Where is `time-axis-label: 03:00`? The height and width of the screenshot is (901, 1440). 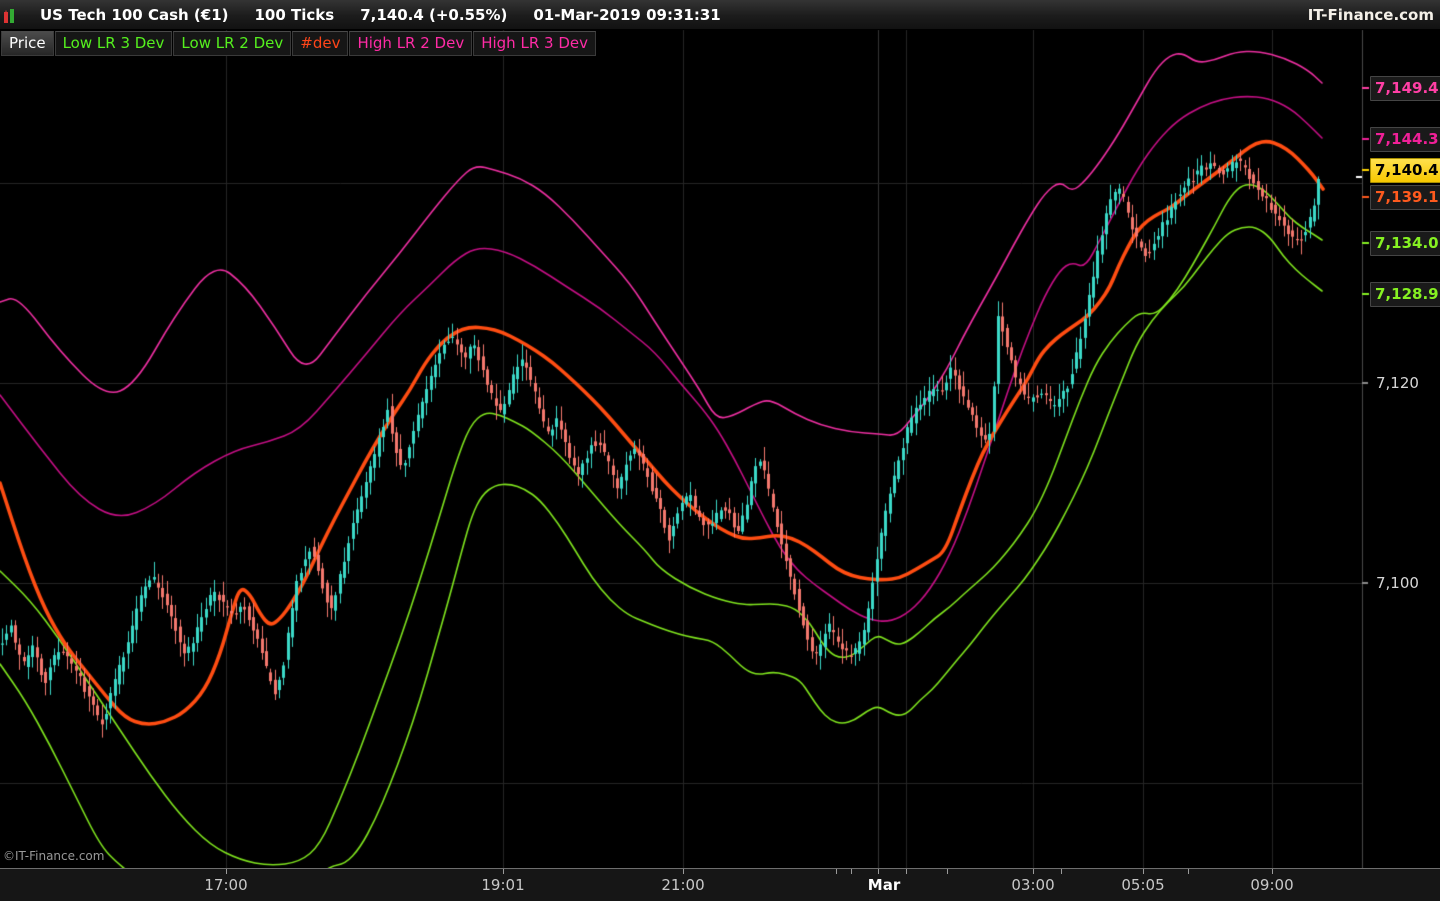 time-axis-label: 03:00 is located at coordinates (1033, 885).